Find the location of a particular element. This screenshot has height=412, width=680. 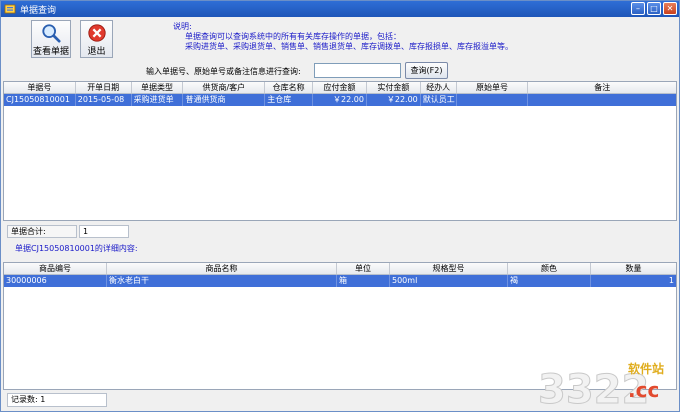

detail-table-header: 商品编号 商品名称 单位 规格型号 颜色 数量 is located at coordinates (340, 269).